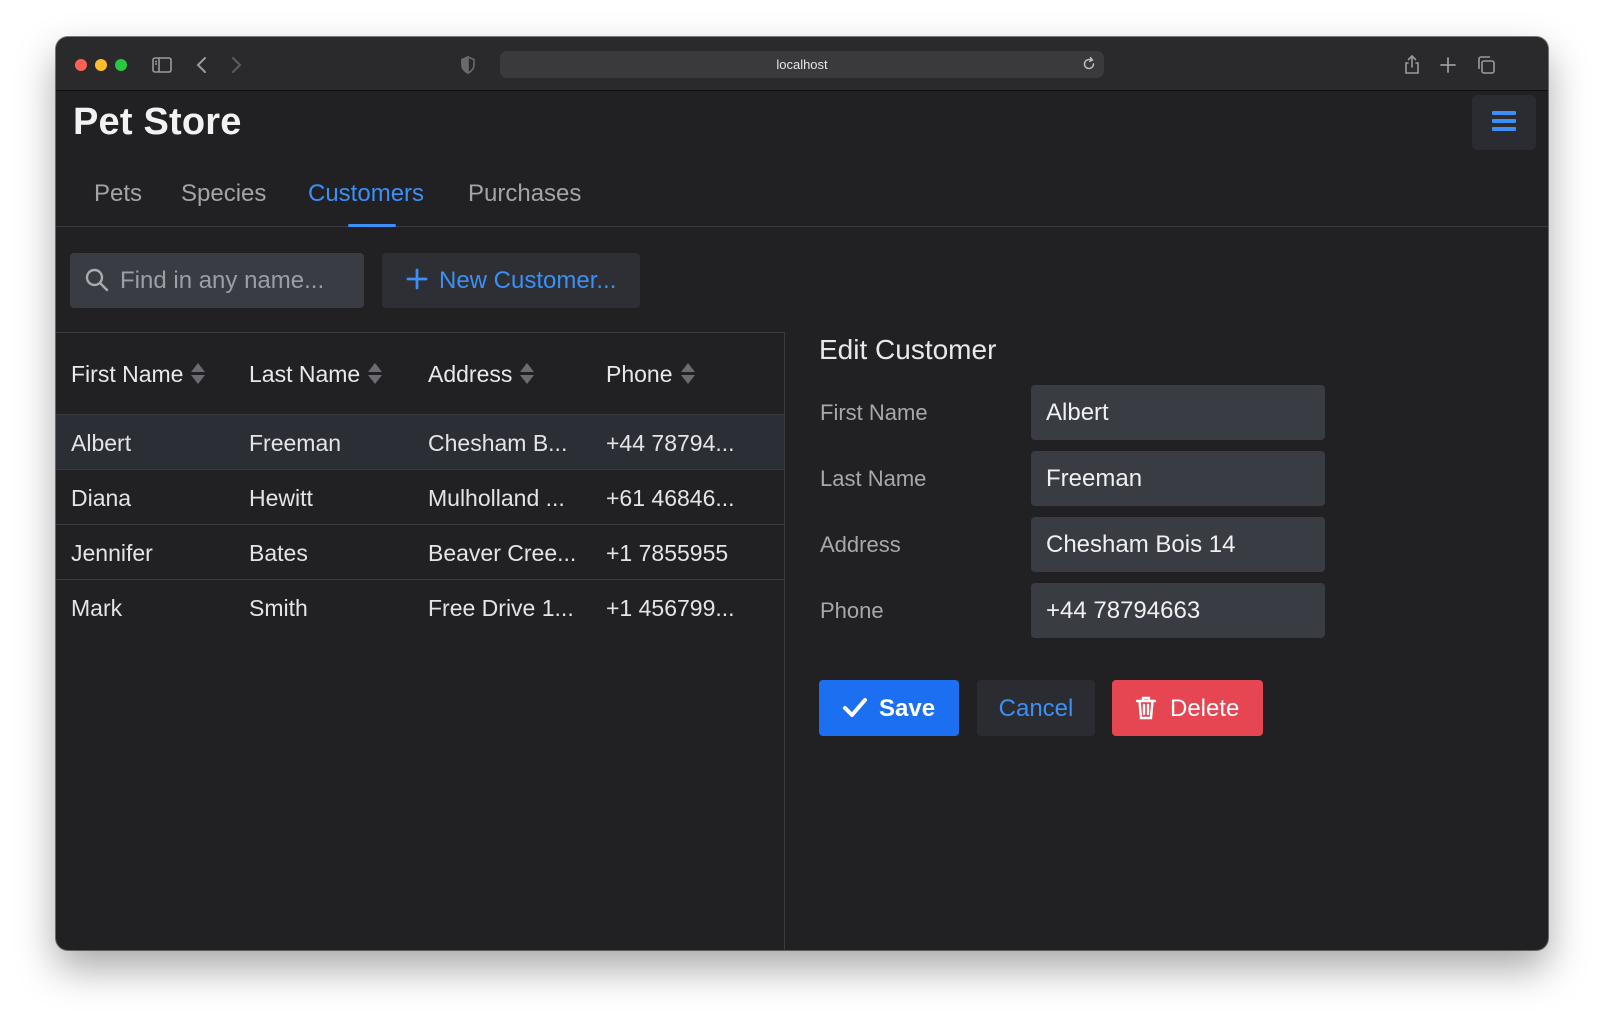 The width and height of the screenshot is (1603, 1023). I want to click on close-window-button, so click(81, 65).